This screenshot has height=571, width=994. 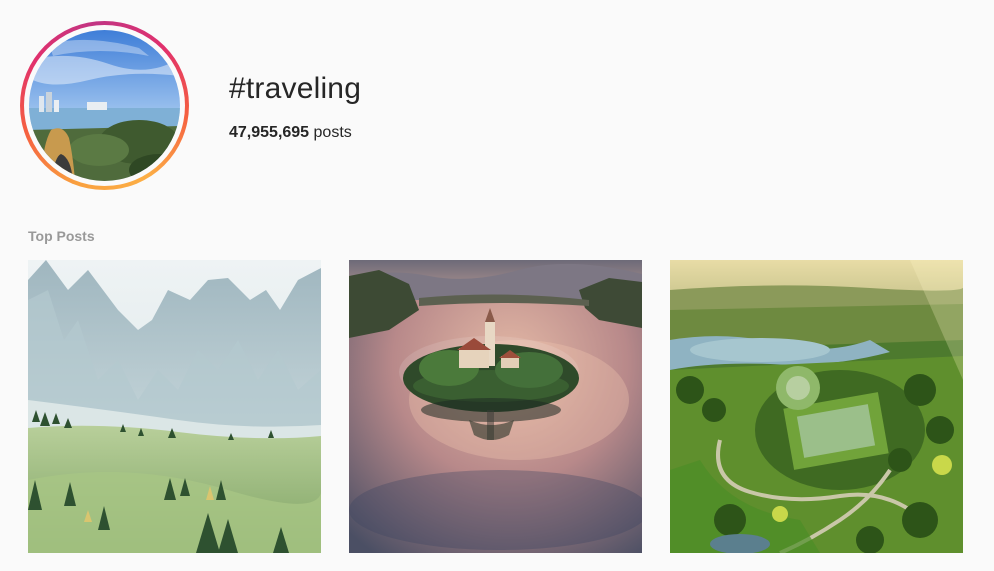 What do you see at coordinates (269, 132) in the screenshot?
I see `post-count-number: 47,955,695` at bounding box center [269, 132].